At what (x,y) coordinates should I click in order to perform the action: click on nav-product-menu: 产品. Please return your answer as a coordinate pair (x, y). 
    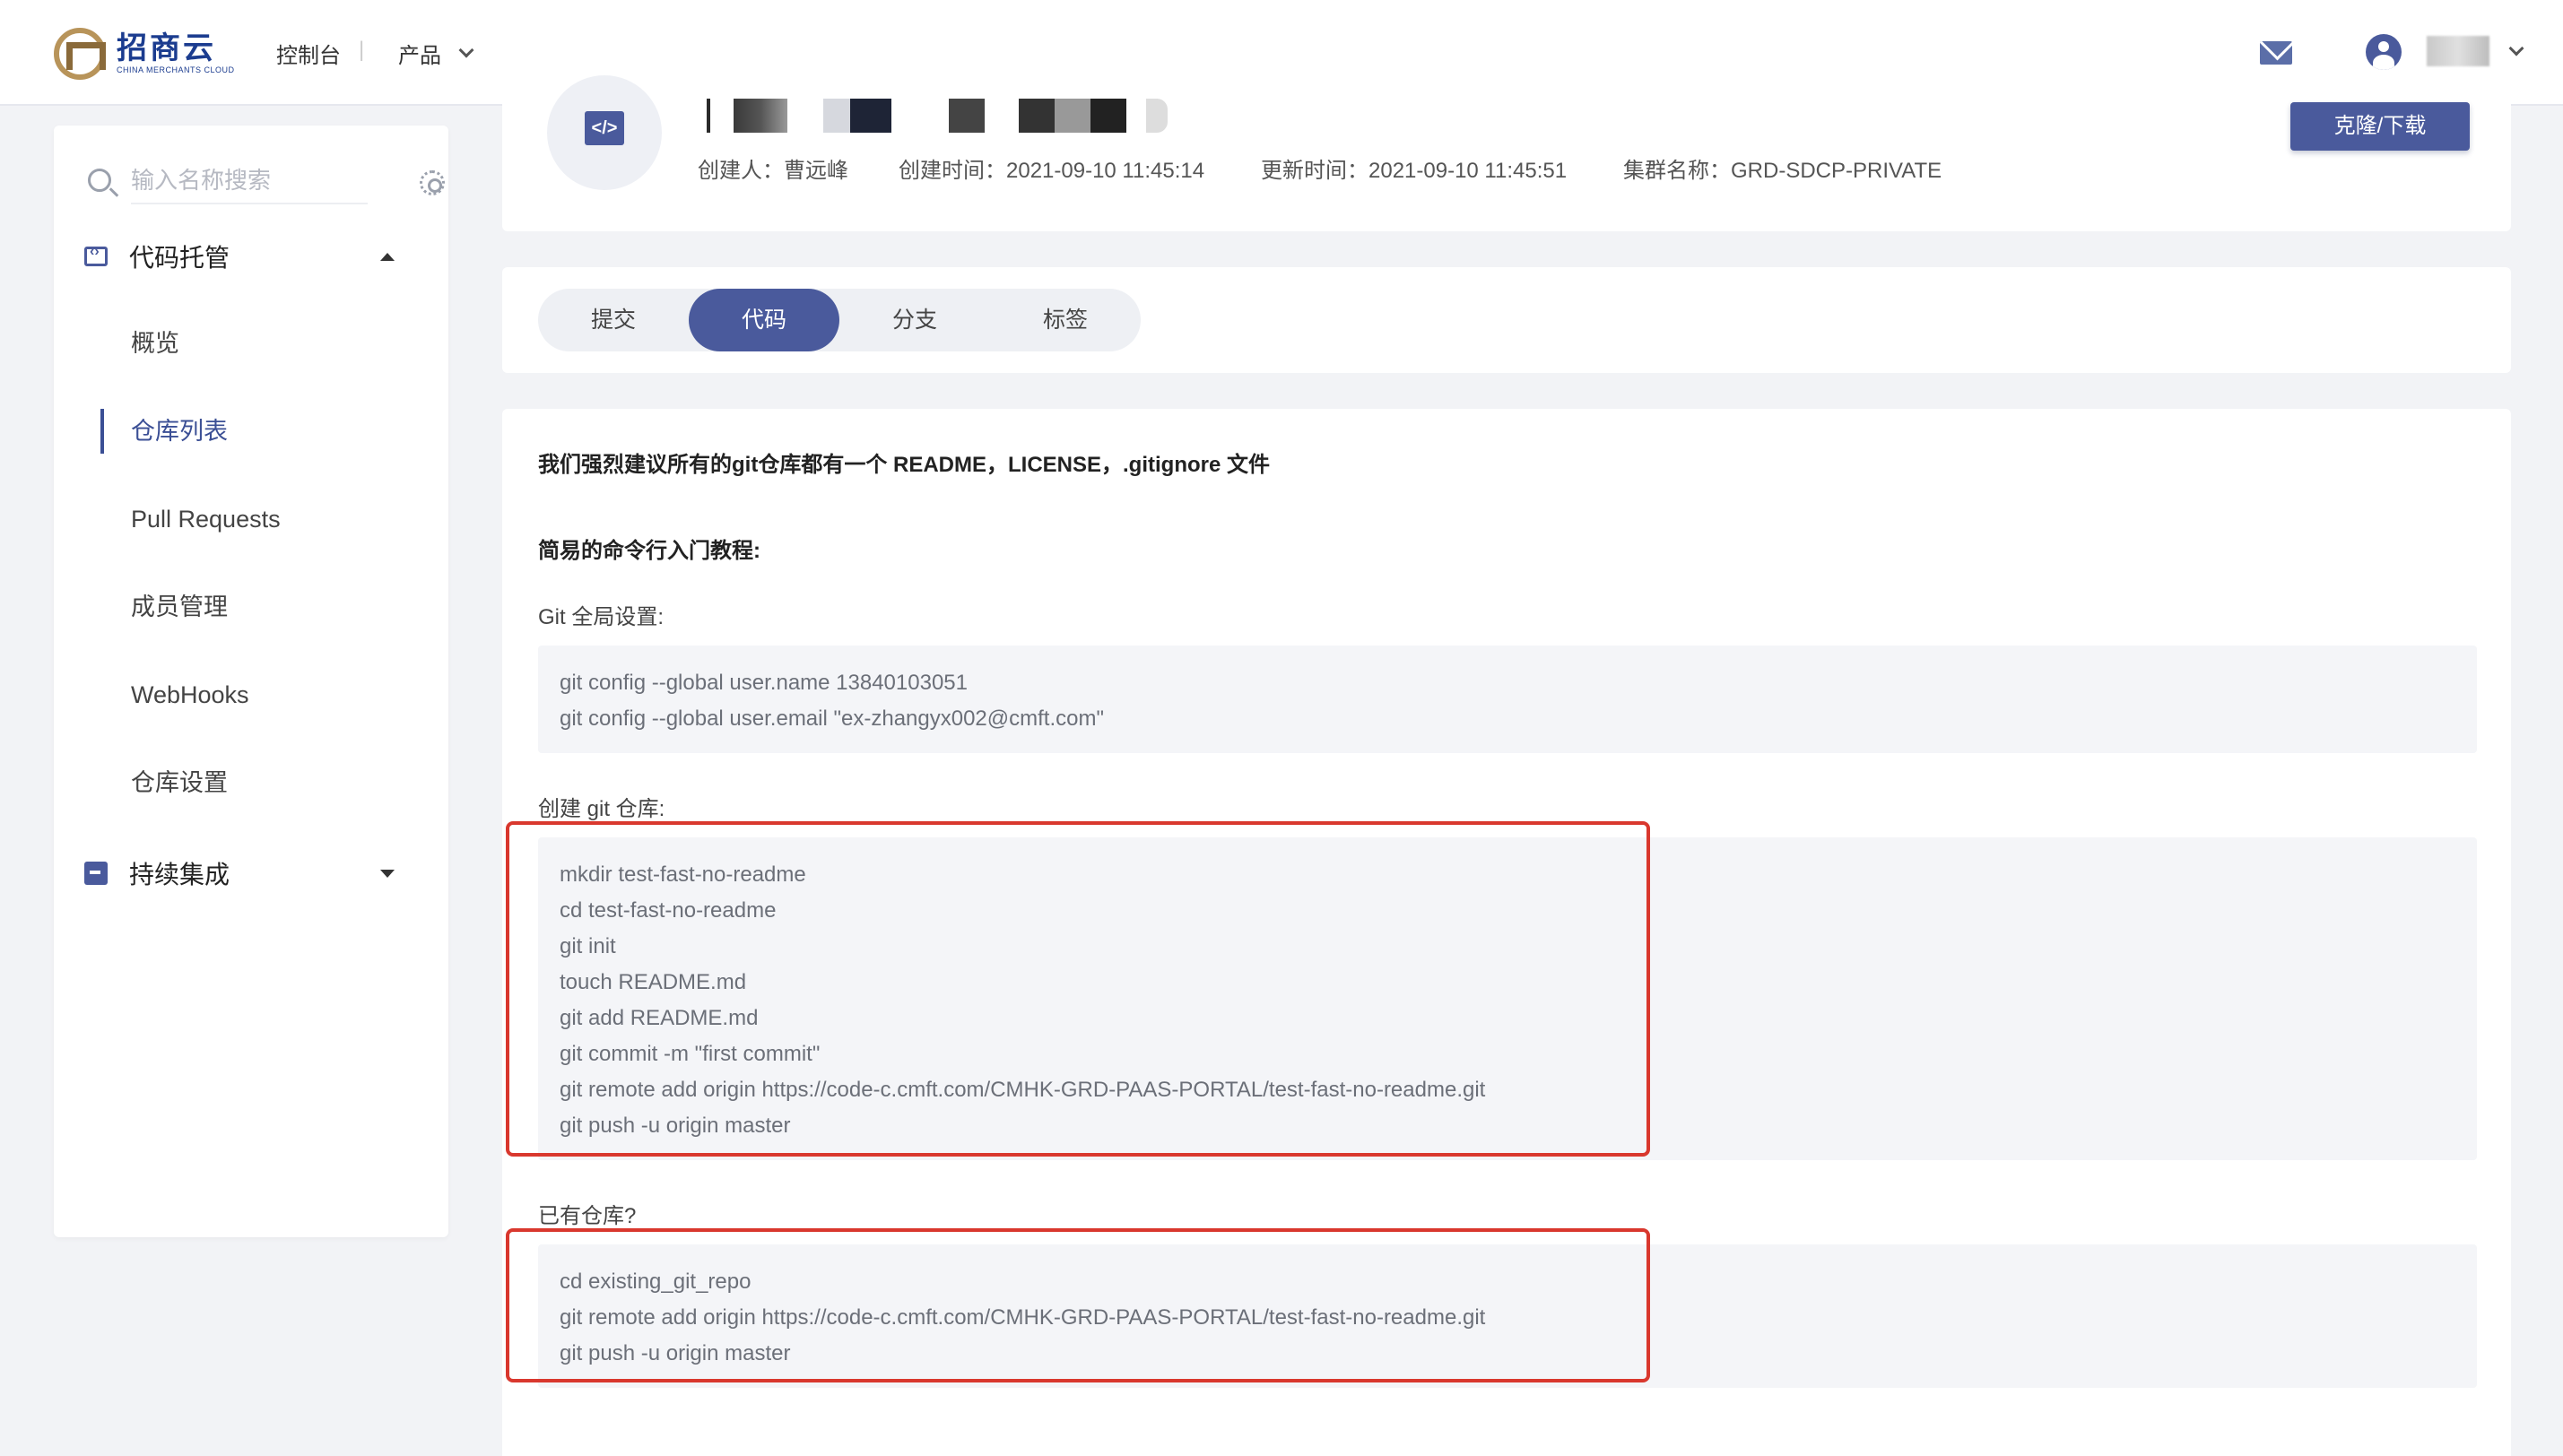
    Looking at the image, I should click on (436, 54).